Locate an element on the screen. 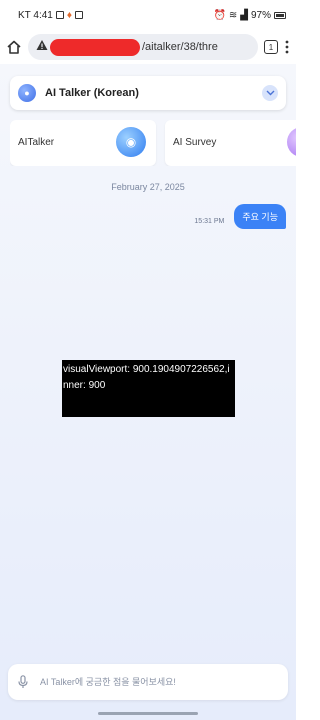  wifi-icon: ≋ is located at coordinates (233, 15).